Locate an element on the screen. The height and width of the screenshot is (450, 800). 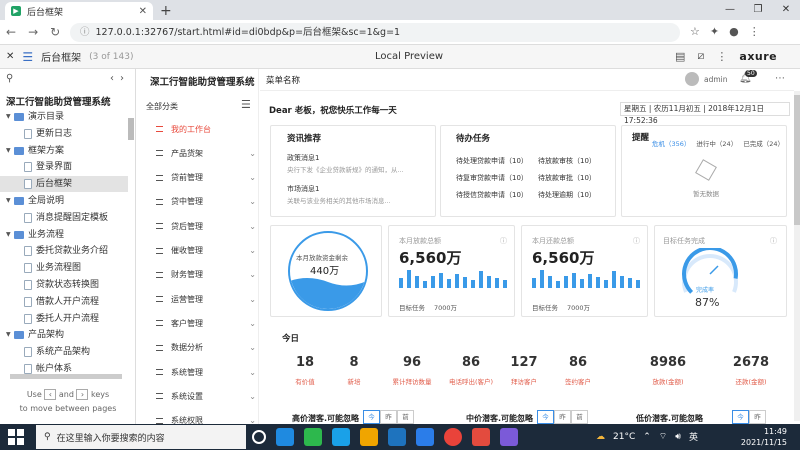
minimize-icon: — is located at coordinates (730, 10).